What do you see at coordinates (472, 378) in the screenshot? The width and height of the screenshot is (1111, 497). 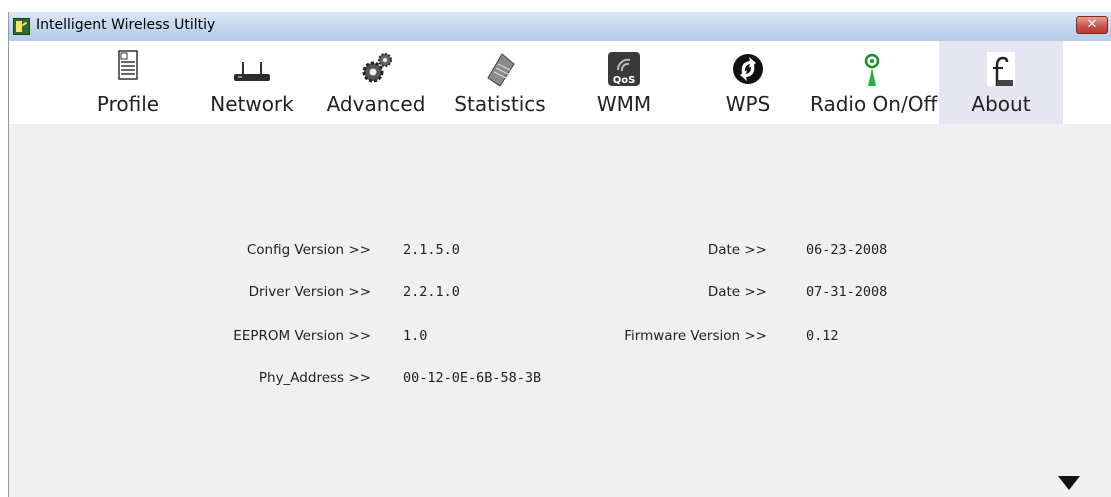 I see `phy-address-value: 00-12-0E-6B-58-3B` at bounding box center [472, 378].